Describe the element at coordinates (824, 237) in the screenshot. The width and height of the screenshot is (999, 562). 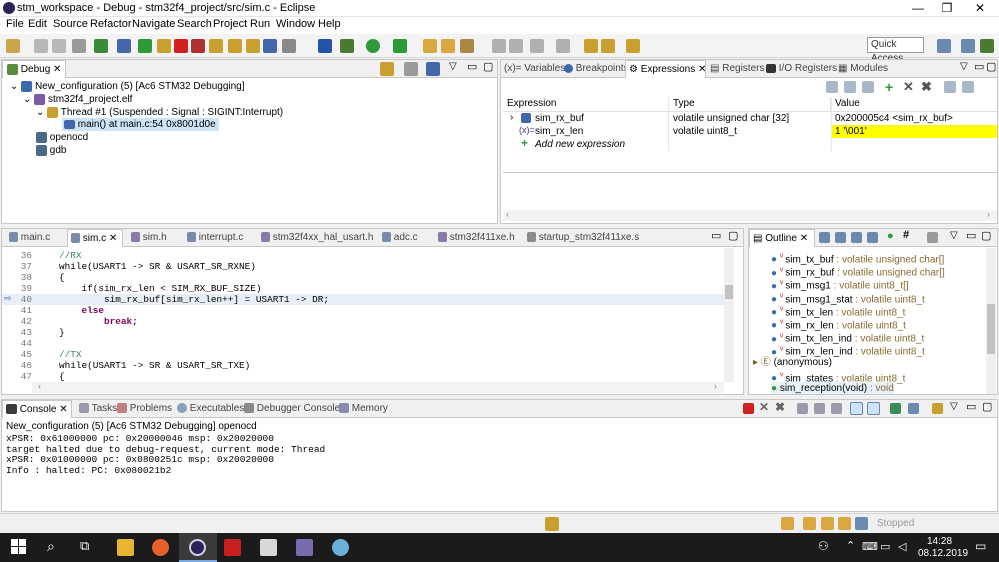
I see `sort-icon` at that location.